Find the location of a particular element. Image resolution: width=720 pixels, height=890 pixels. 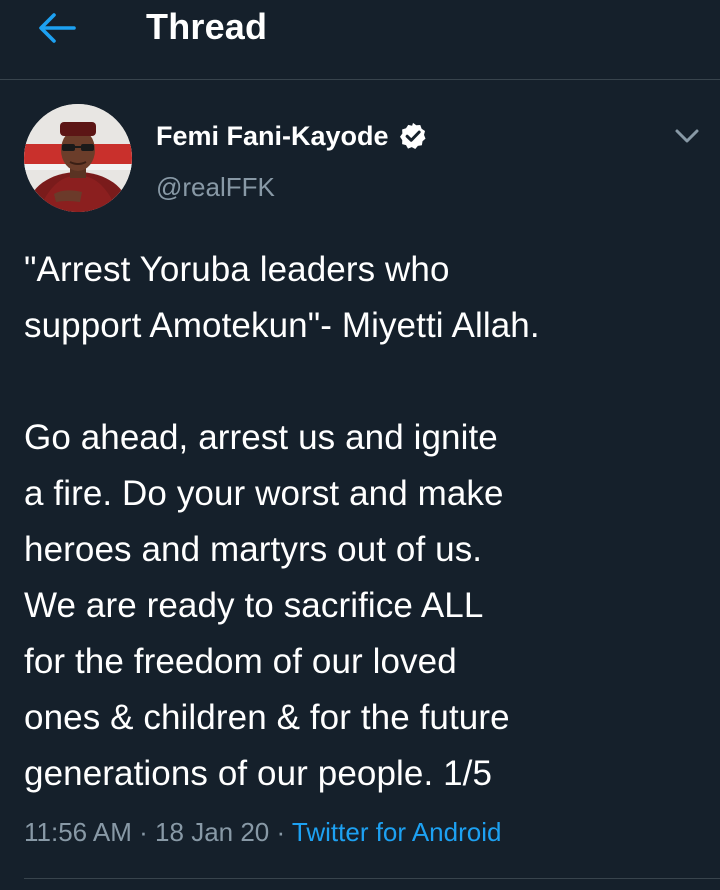

author-name-row: Femi Fani-Kayode is located at coordinates (292, 136).